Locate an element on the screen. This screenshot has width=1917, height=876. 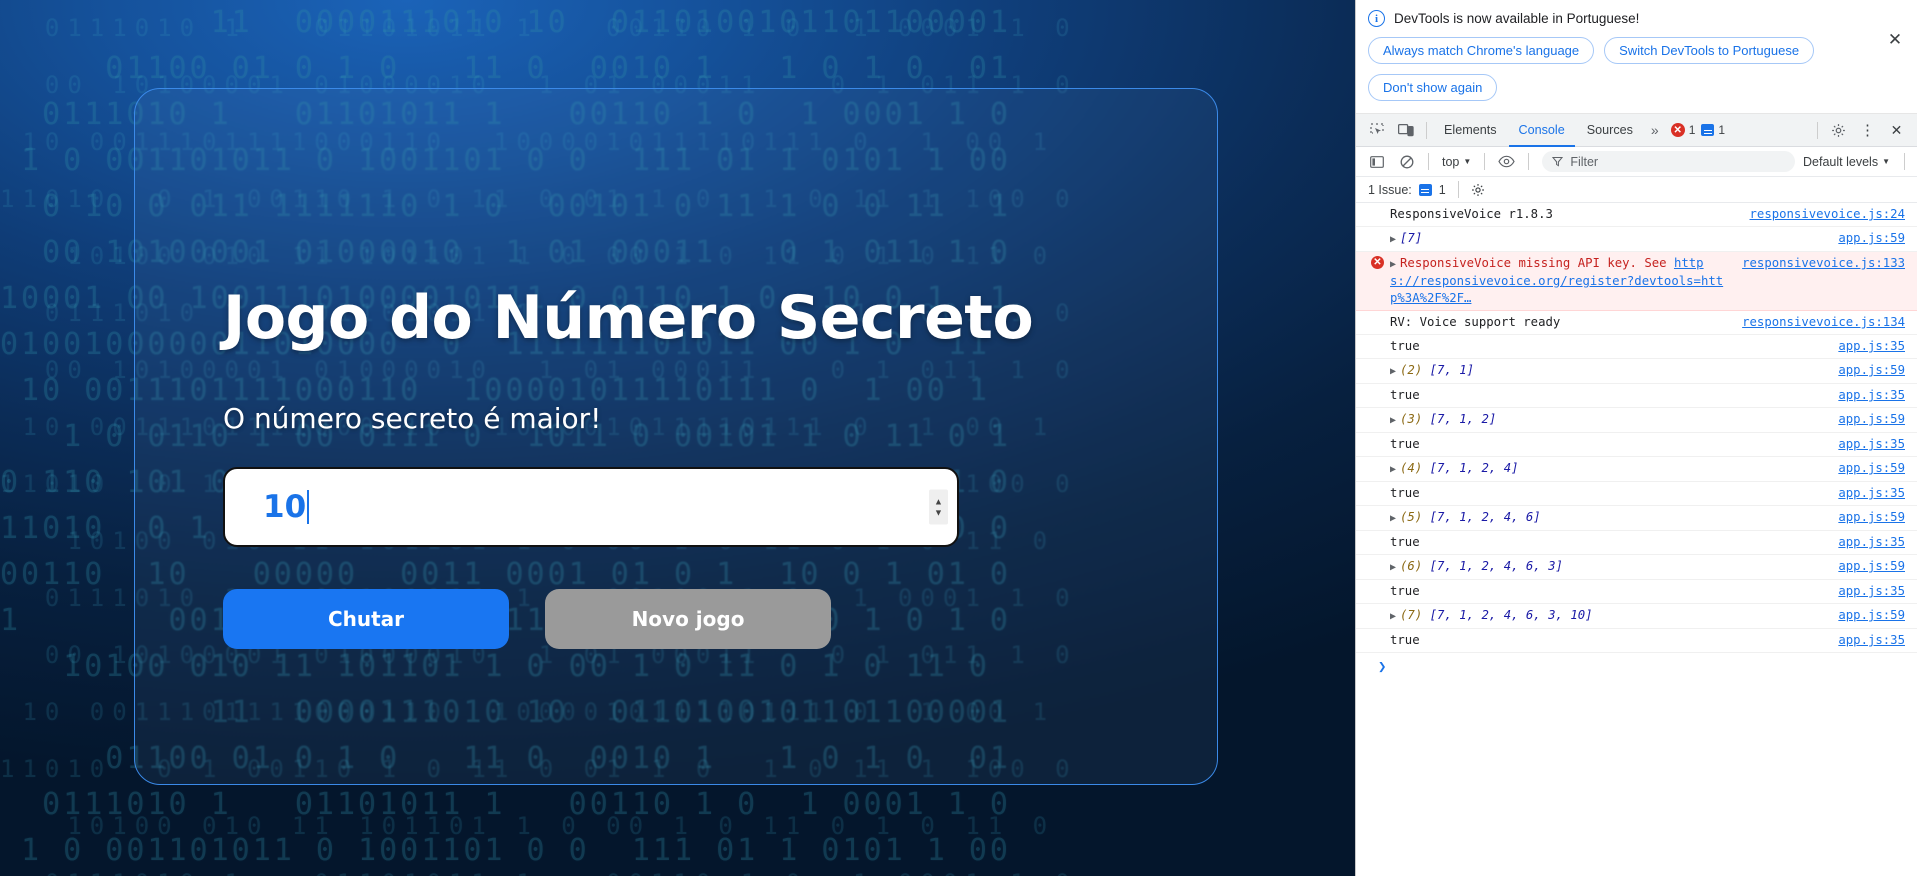
array-value: [7, 1, 2, 4, 6] is located at coordinates (1485, 517).